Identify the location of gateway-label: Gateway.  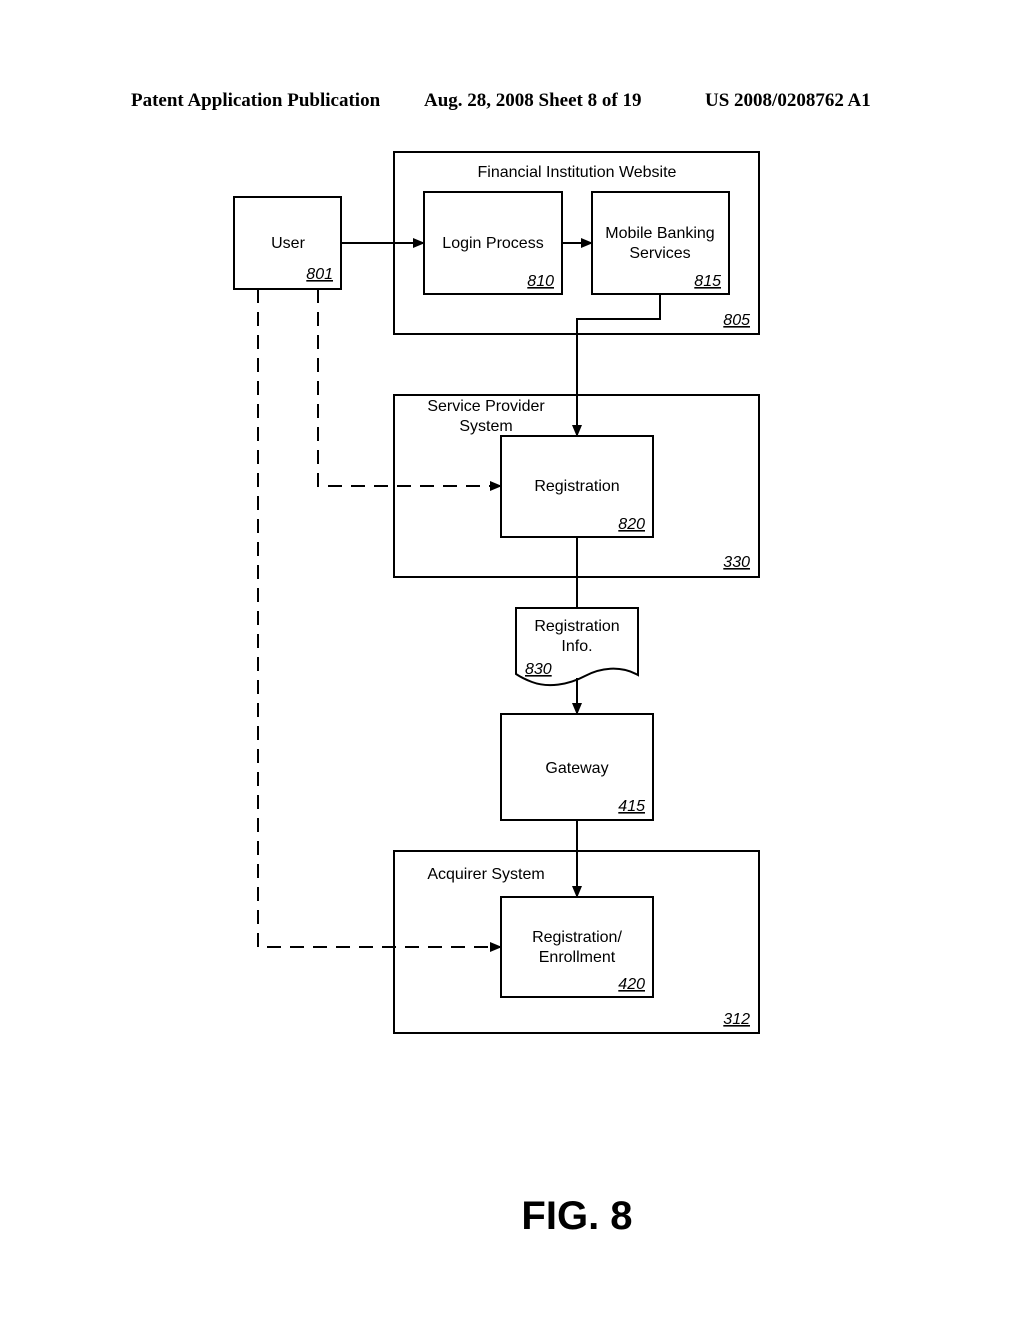
(576, 768).